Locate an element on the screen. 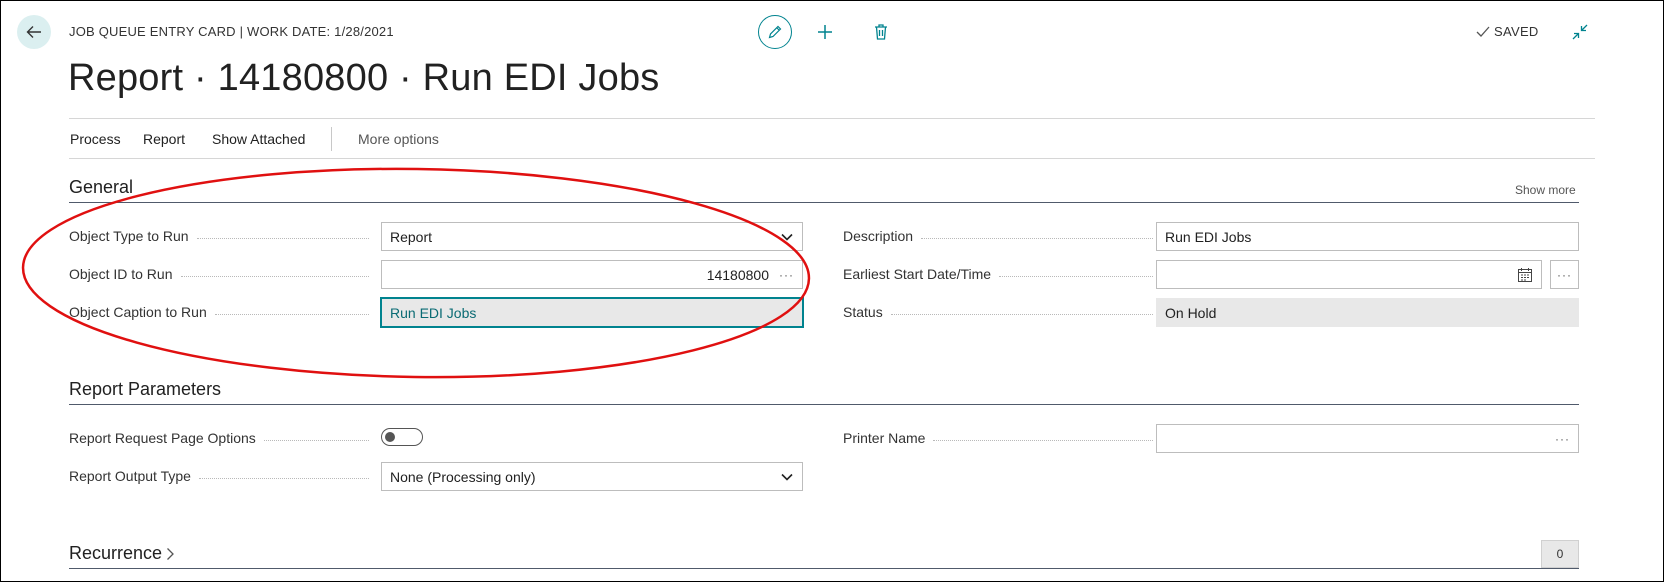  collapse-icon is located at coordinates (1580, 32).